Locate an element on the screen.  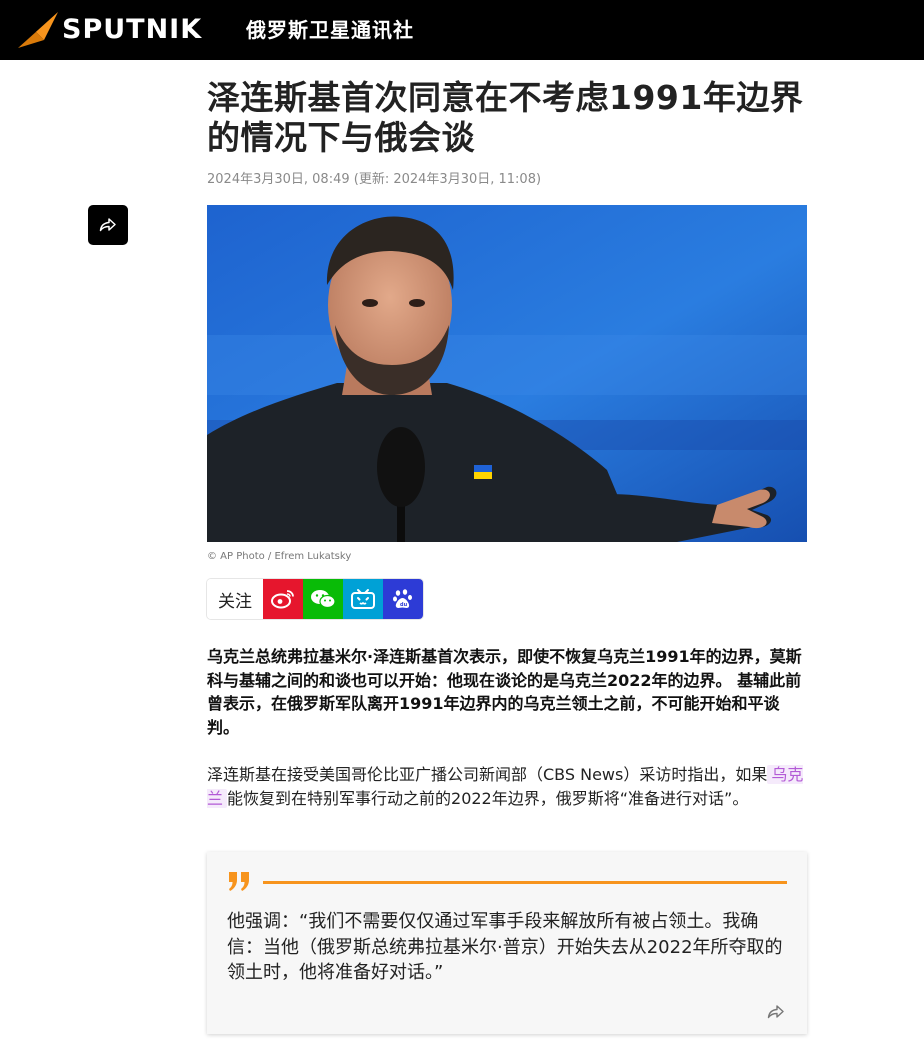
site-header: SPUTNIK 俄罗斯卫星通讯社 is located at coordinates (462, 30).